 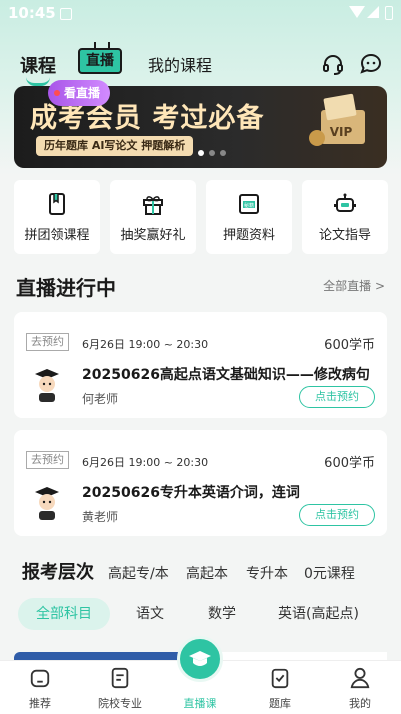 What do you see at coordinates (354, 285) in the screenshot?
I see `all-live-link: 全部直播 >` at bounding box center [354, 285].